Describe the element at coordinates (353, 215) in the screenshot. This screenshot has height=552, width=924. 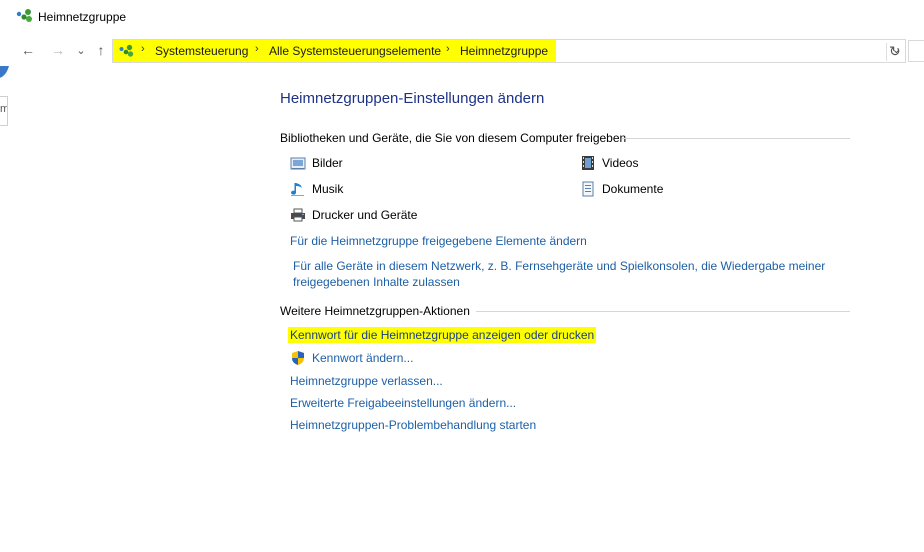
I see `library-item-drucker: Drucker und Geräte` at that location.